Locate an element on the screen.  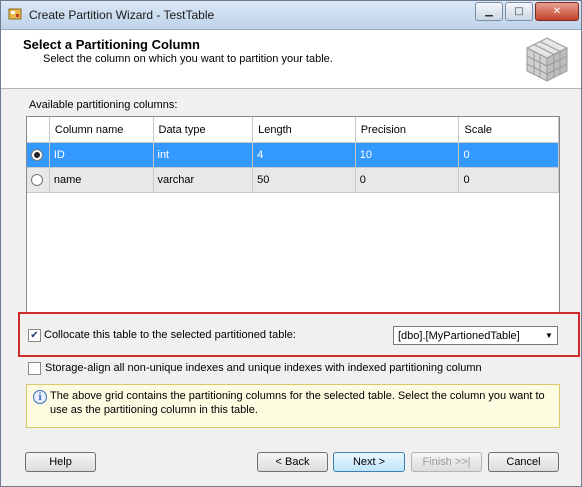
dropdown-arrow-icon: ▼ is located at coordinates (549, 335).